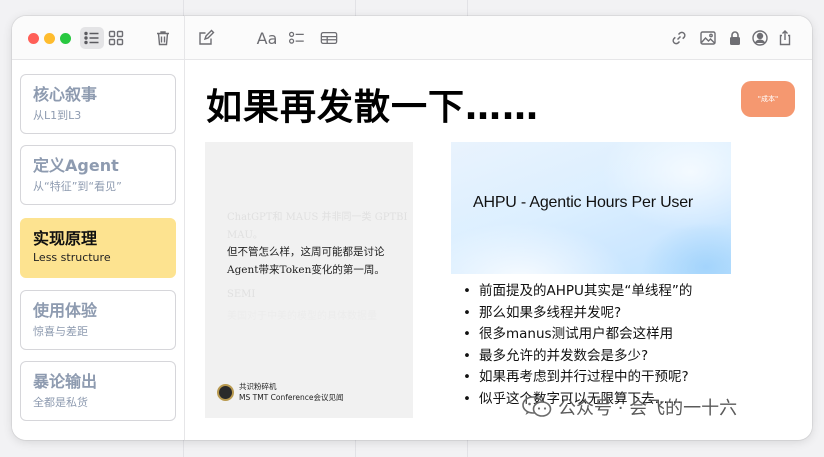 The height and width of the screenshot is (457, 824). Describe the element at coordinates (60, 331) in the screenshot. I see `sidebar-item-subtitle: 惊喜与差距` at that location.